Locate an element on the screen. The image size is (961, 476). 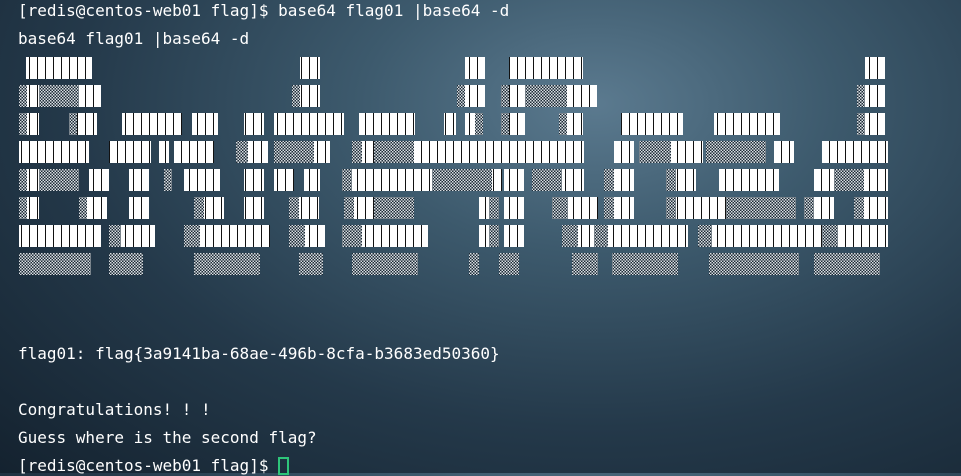
congratulations-text: Congratulations! ! ! is located at coordinates (114, 409).